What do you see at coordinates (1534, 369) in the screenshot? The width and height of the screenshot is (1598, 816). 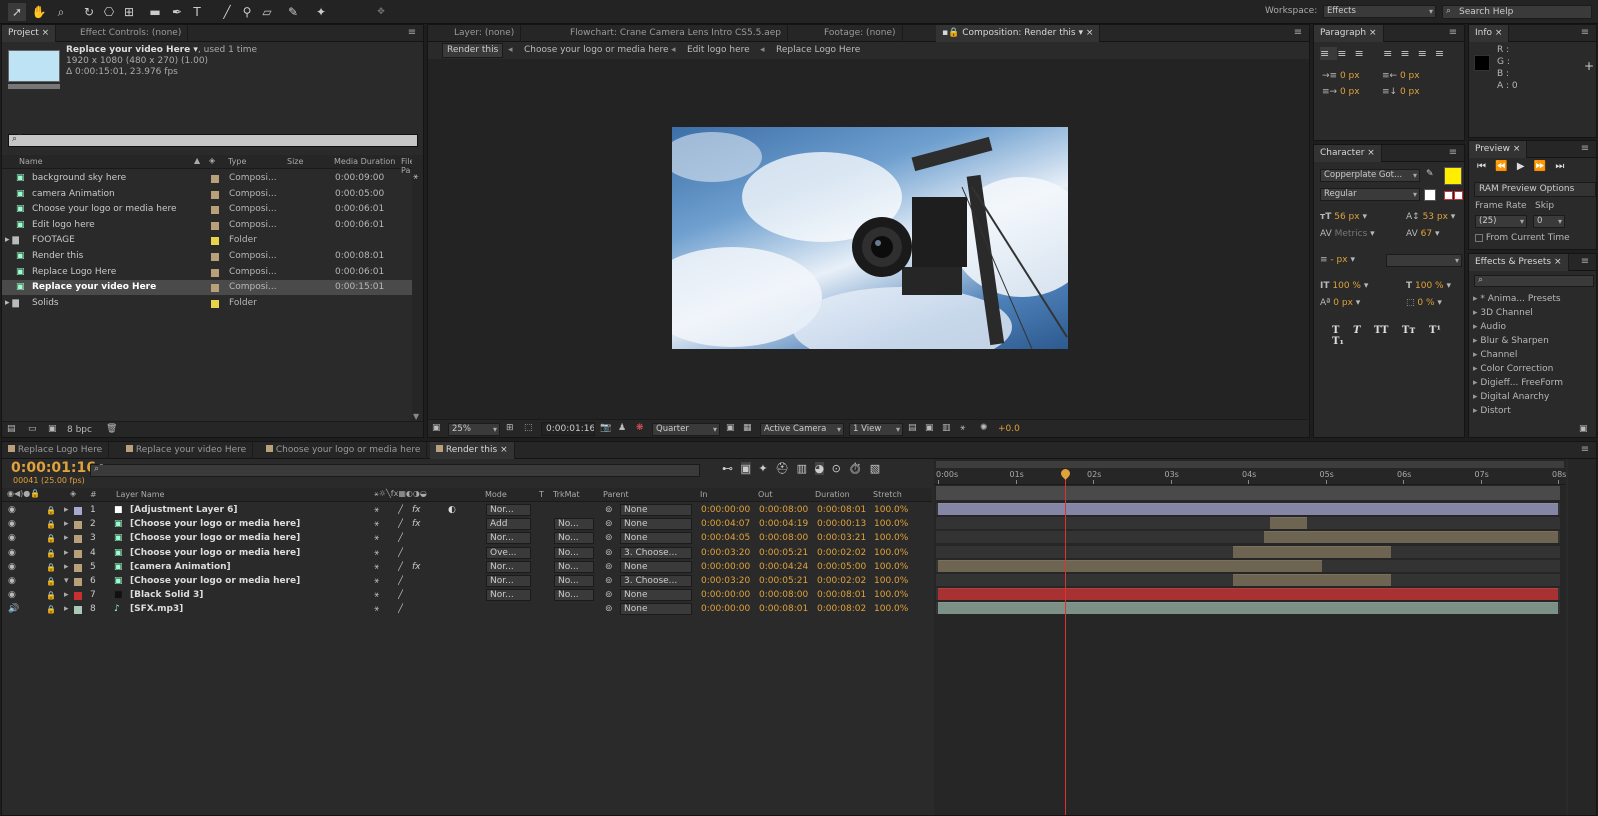 I see `effects-category: ▸ Color Correction` at bounding box center [1534, 369].